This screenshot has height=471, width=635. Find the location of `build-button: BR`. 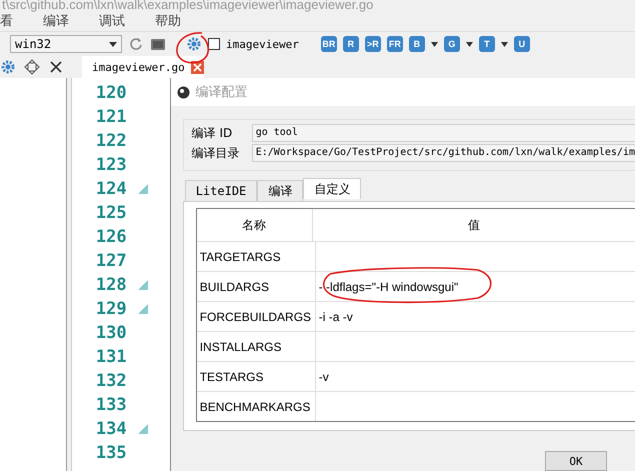

build-button: BR is located at coordinates (328, 44).